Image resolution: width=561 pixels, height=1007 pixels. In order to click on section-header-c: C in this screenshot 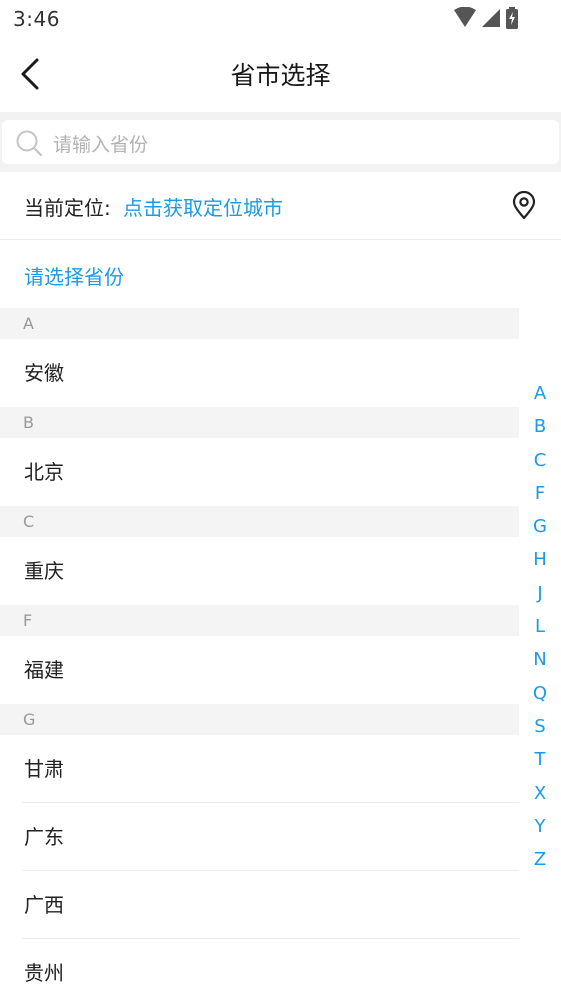, I will do `click(259, 521)`.